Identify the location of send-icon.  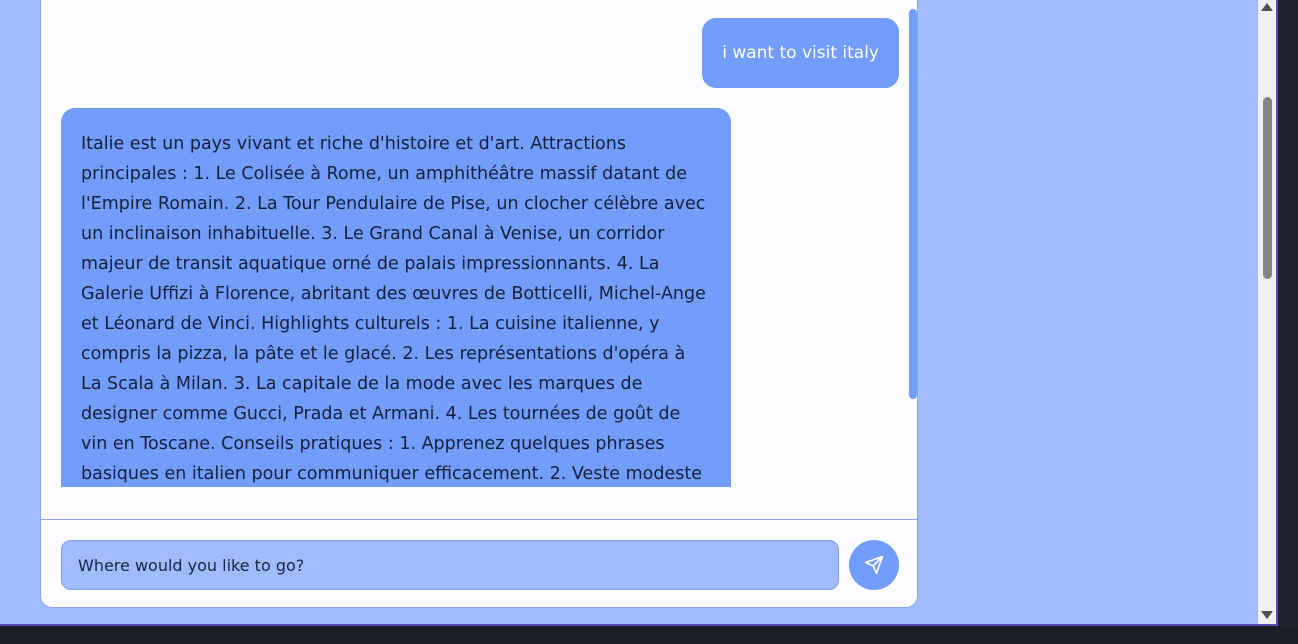
(874, 565).